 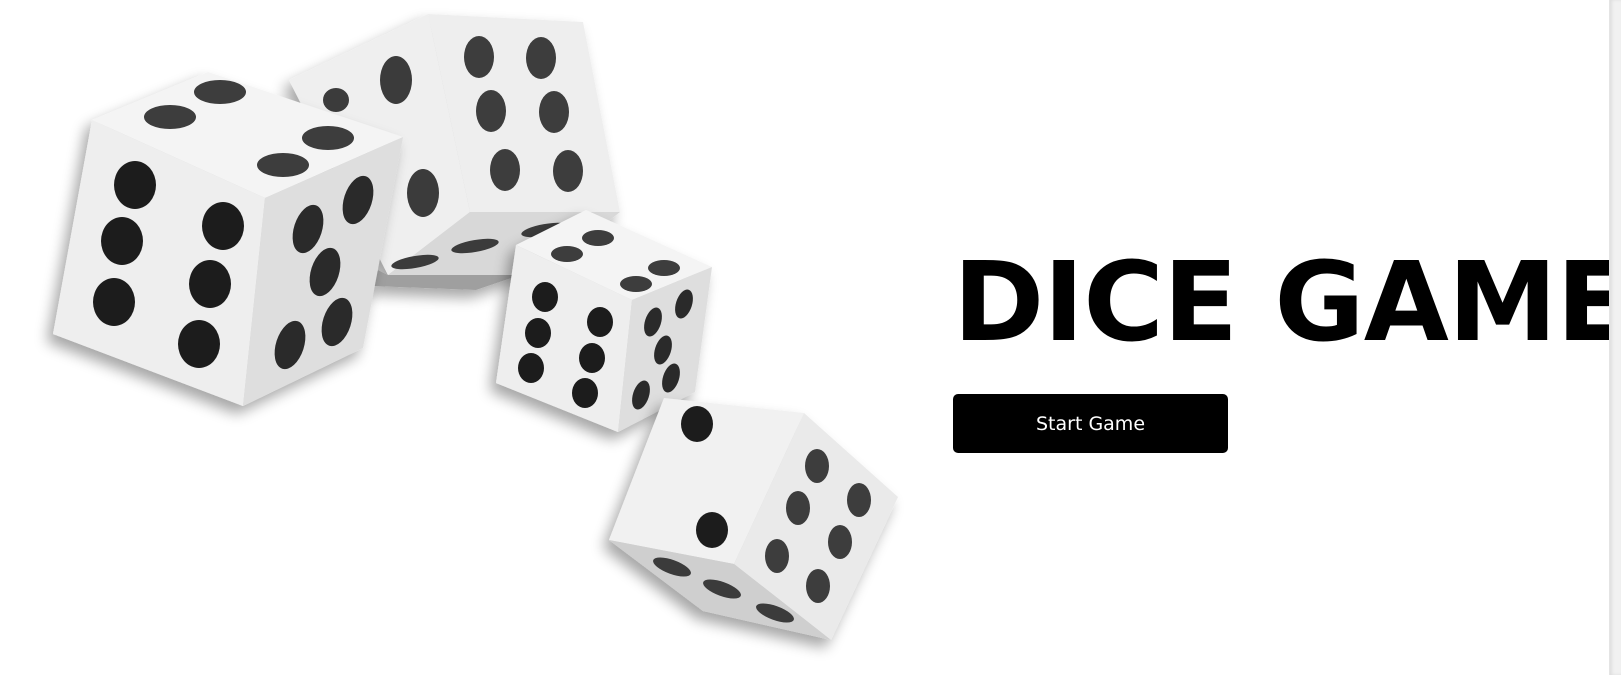 What do you see at coordinates (1090, 423) in the screenshot?
I see `start-game-button: Start Game` at bounding box center [1090, 423].